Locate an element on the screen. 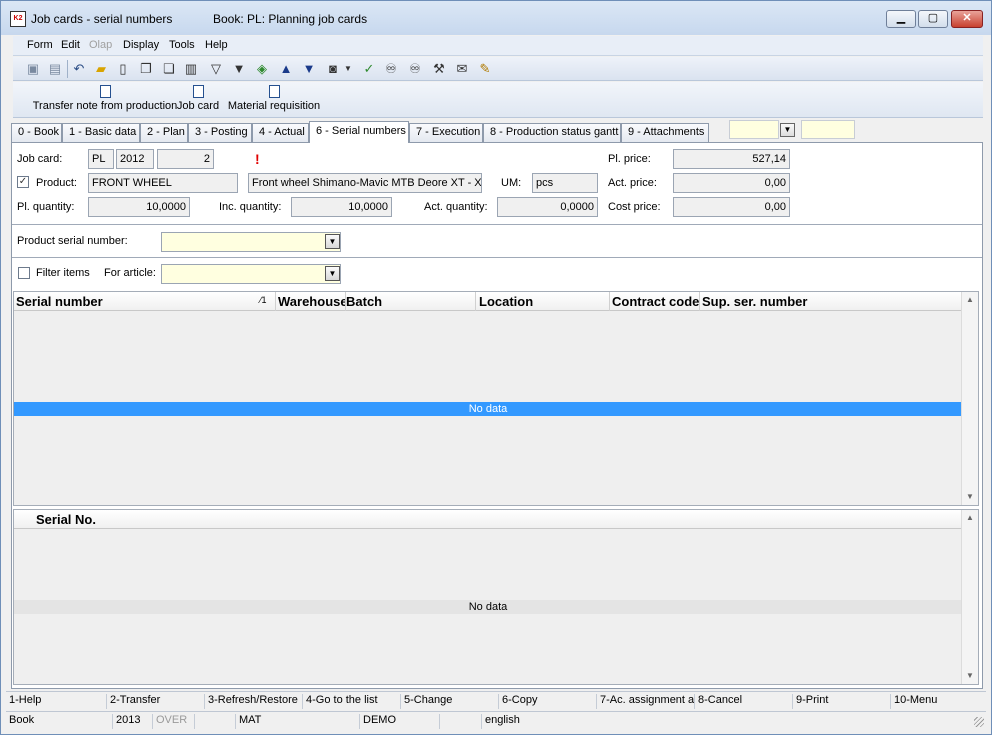 This screenshot has width=992, height=735. binoculars-icon: ♾ is located at coordinates (391, 69).